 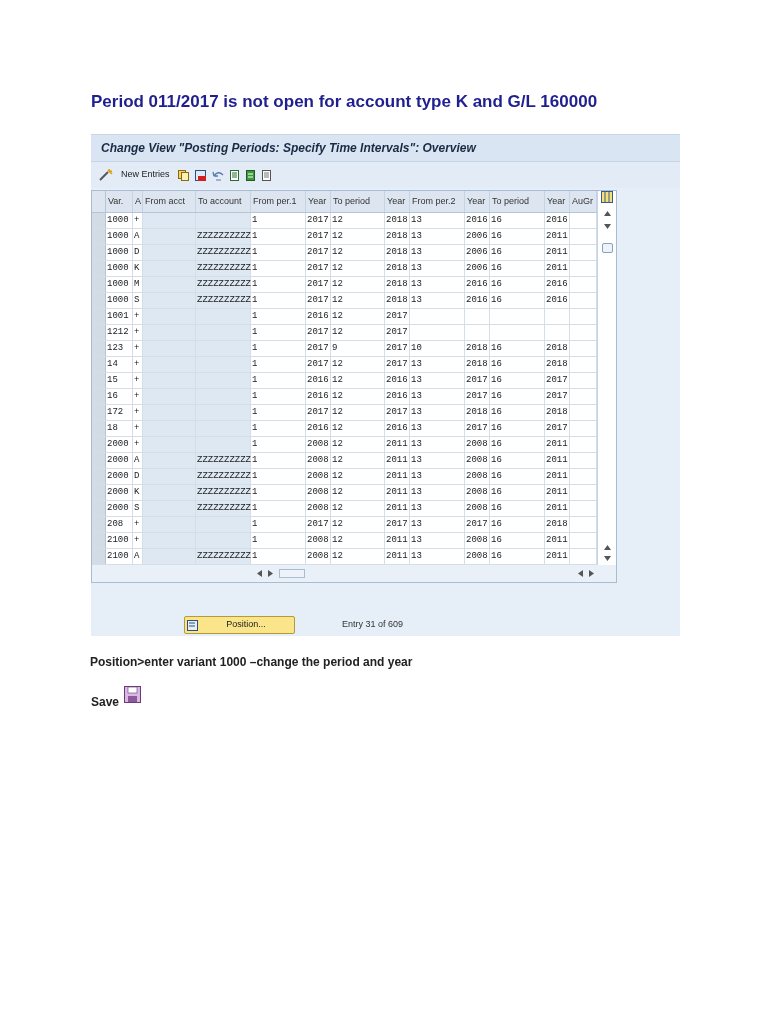 I want to click on deselect-icon, so click(x=266, y=175).